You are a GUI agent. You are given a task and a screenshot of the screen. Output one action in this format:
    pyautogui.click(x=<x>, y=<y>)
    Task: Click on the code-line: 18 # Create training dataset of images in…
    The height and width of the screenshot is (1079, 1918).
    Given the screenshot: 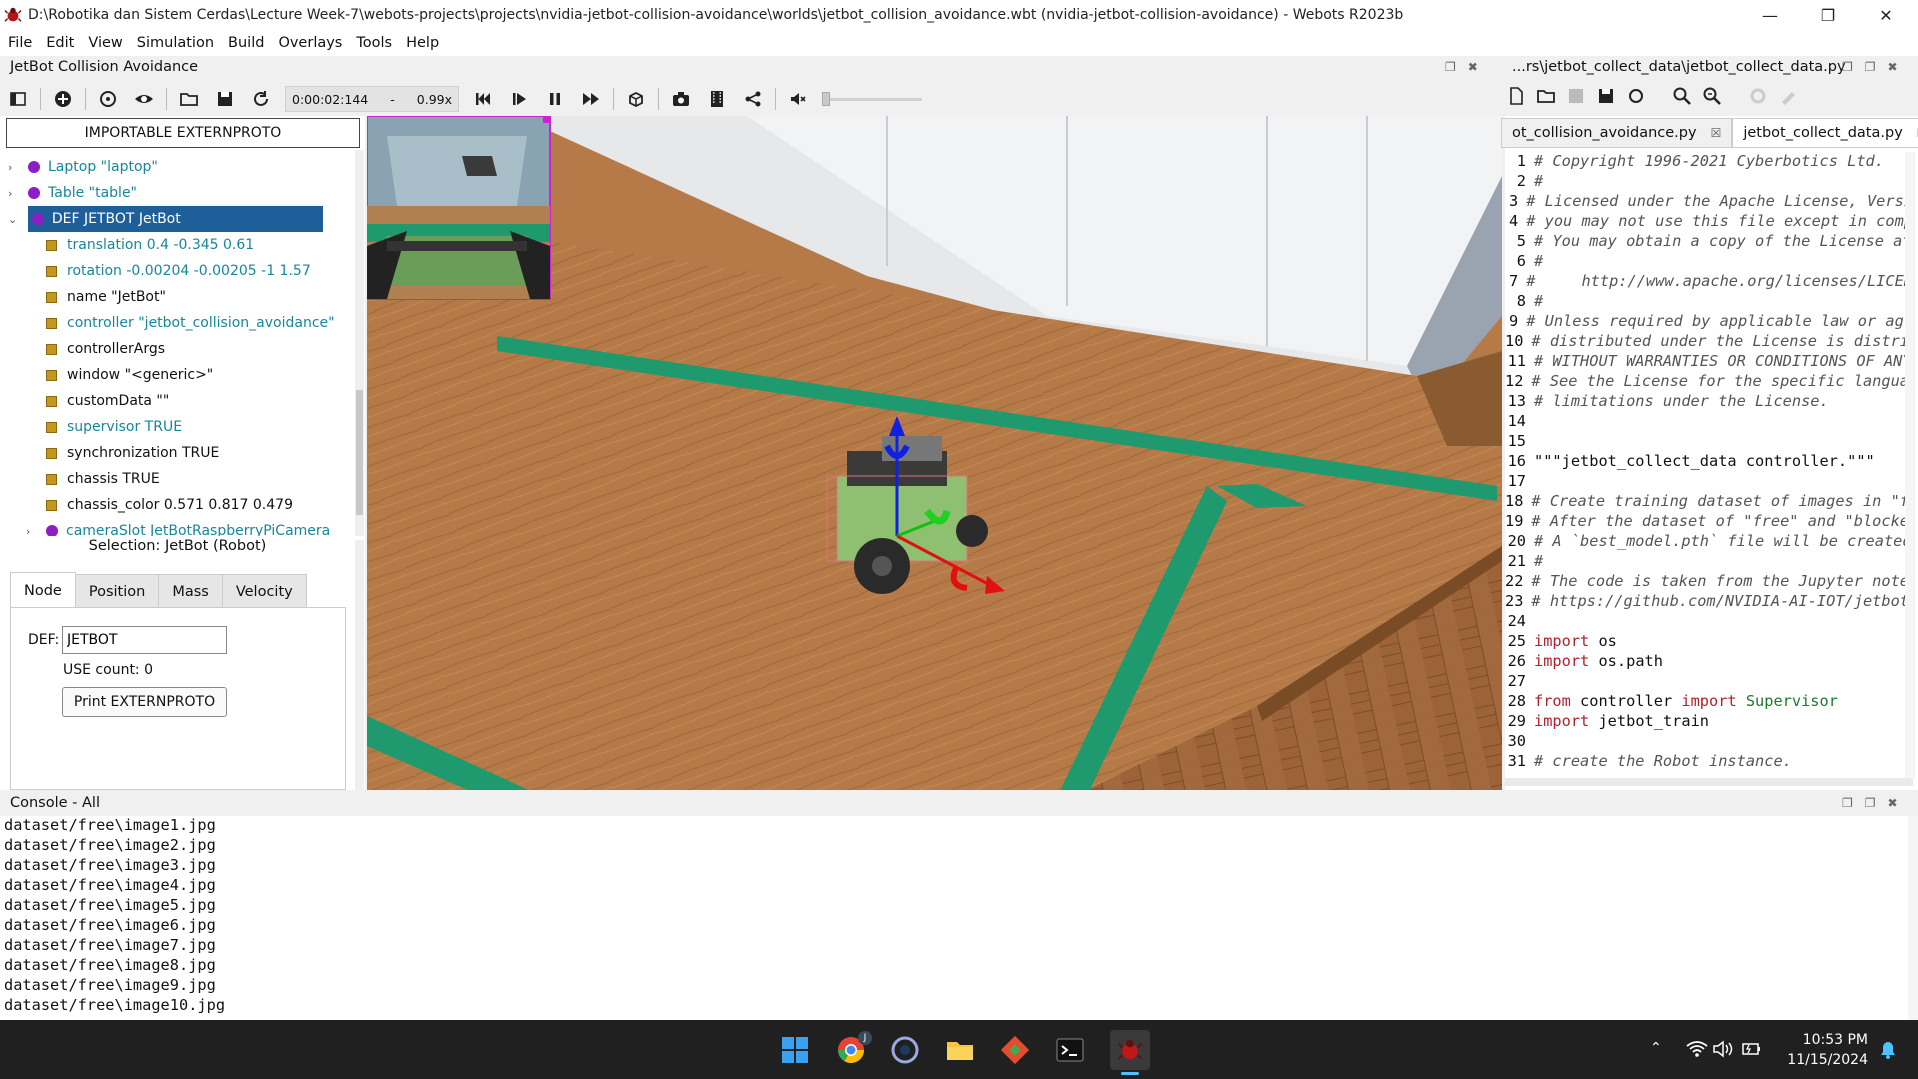 What is the action you would take?
    pyautogui.click(x=1709, y=502)
    